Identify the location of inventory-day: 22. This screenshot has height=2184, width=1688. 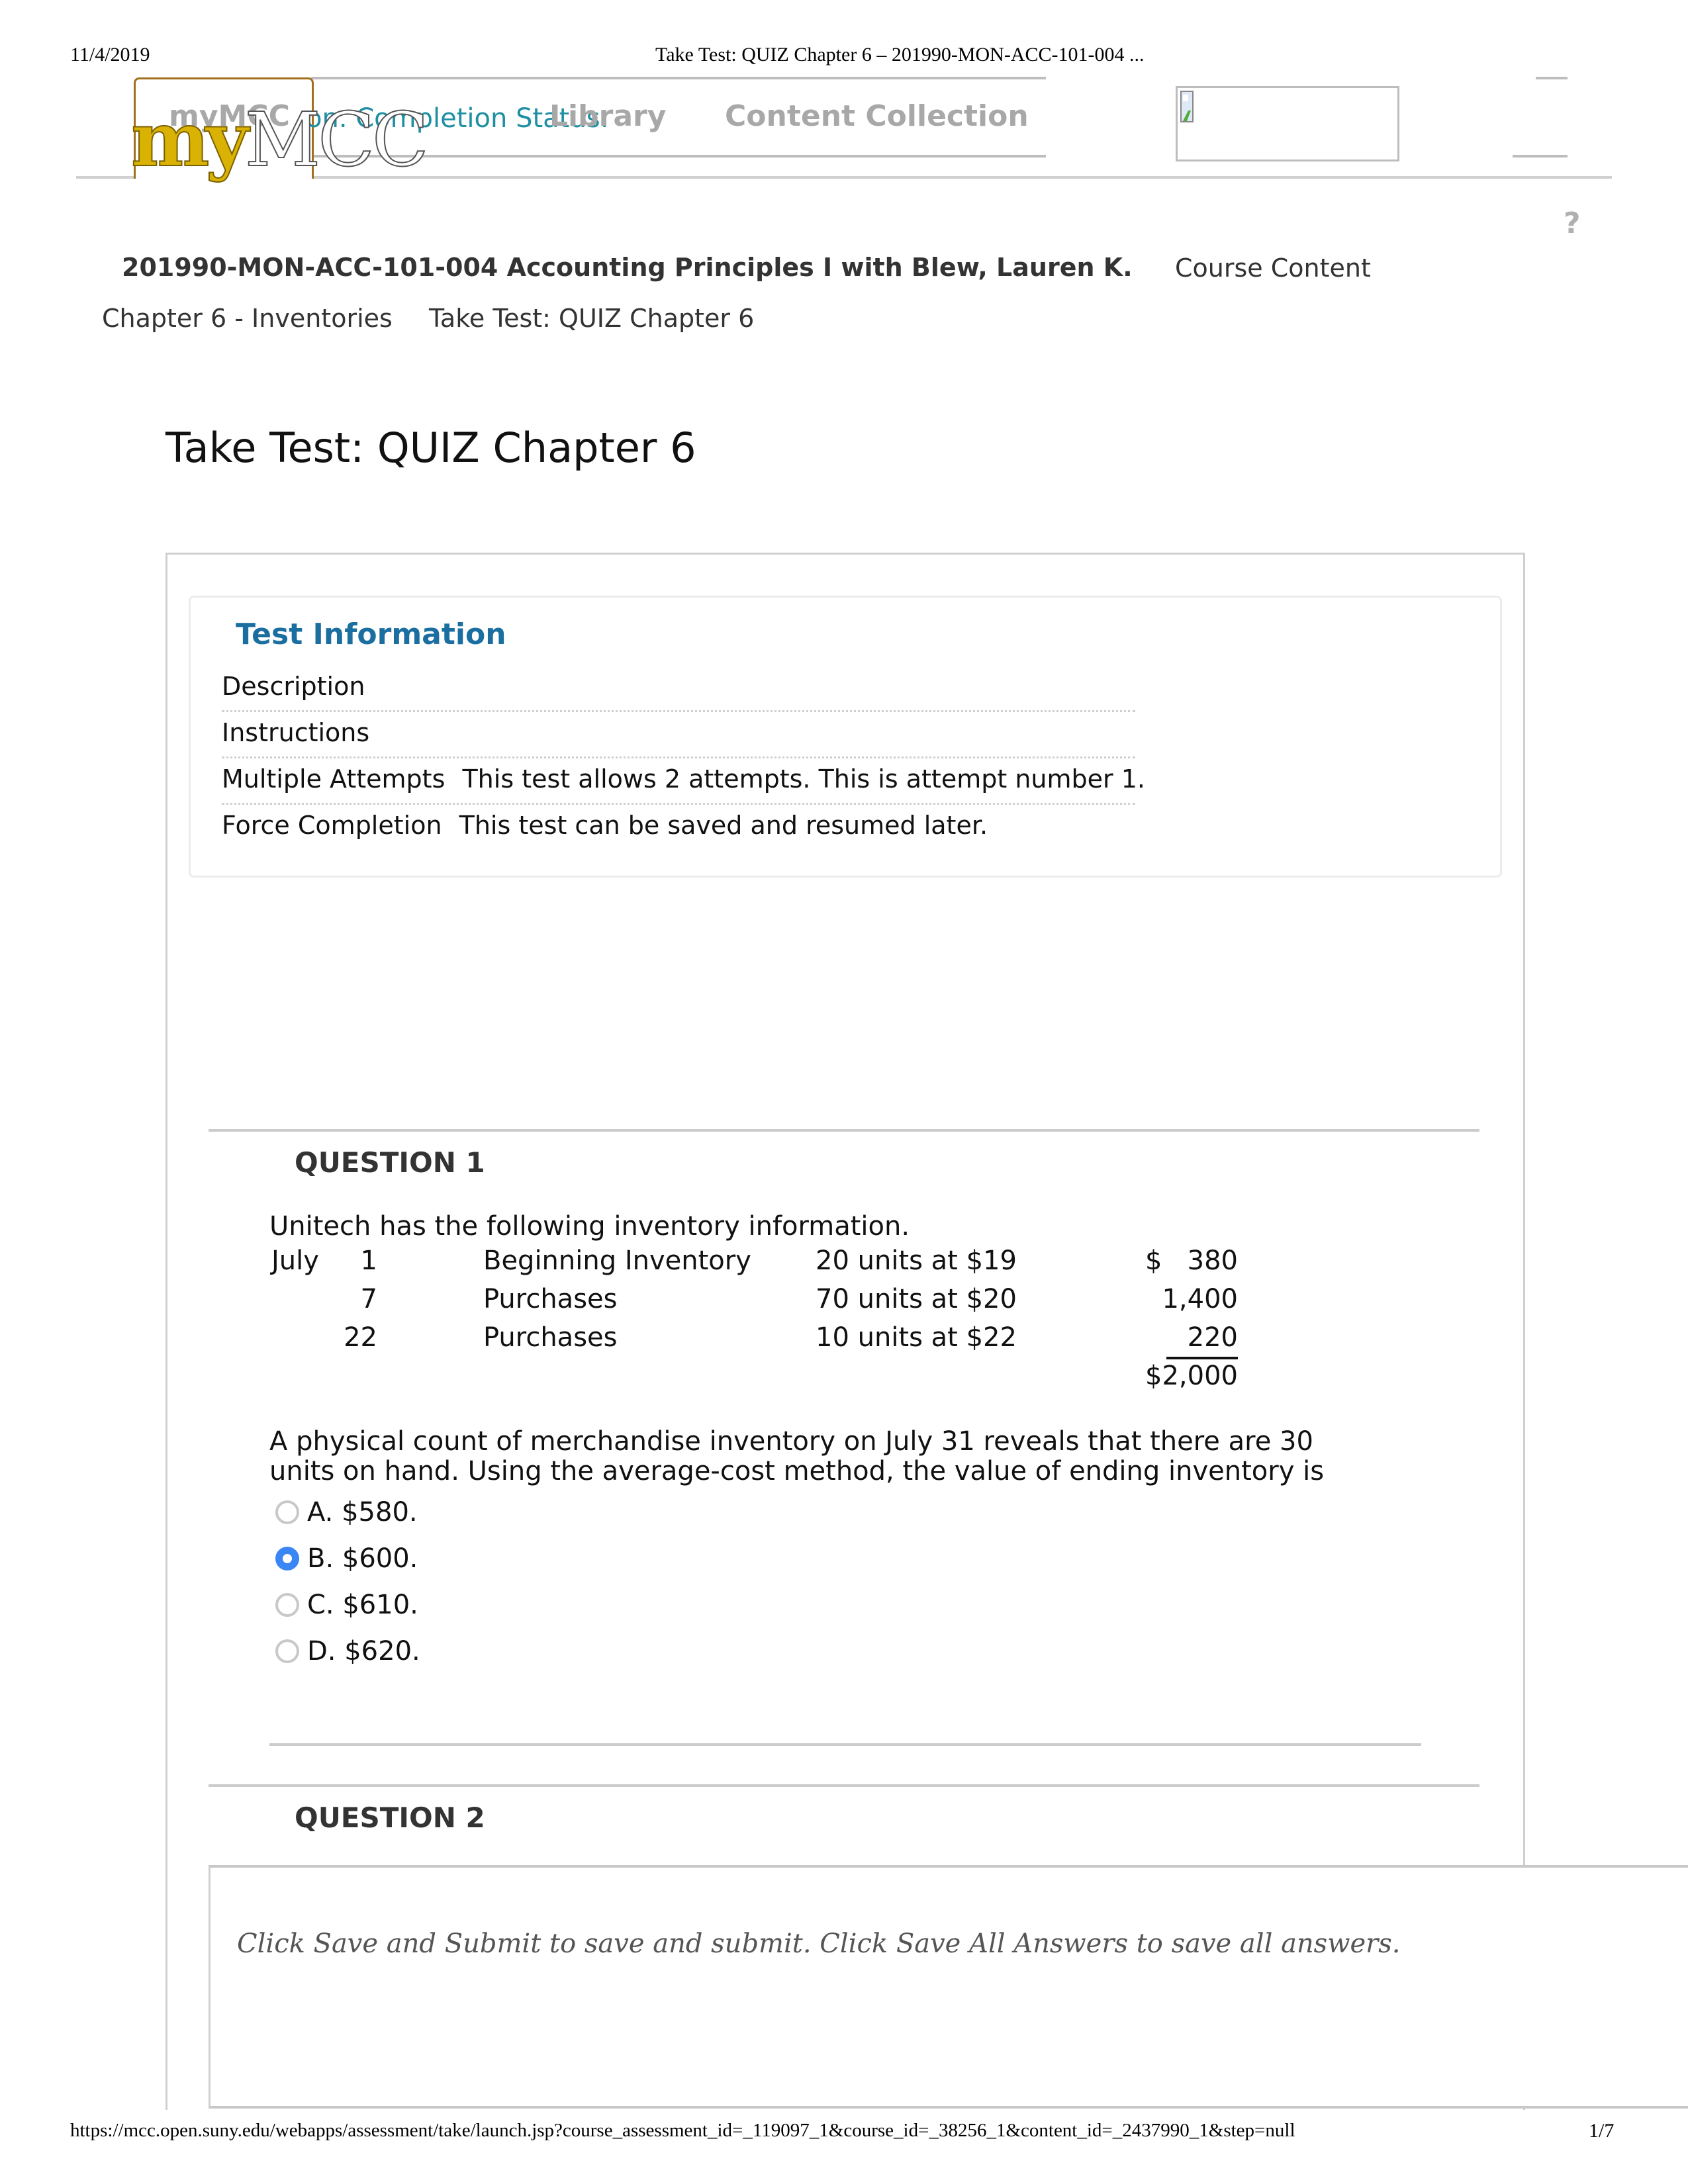
(360, 1337).